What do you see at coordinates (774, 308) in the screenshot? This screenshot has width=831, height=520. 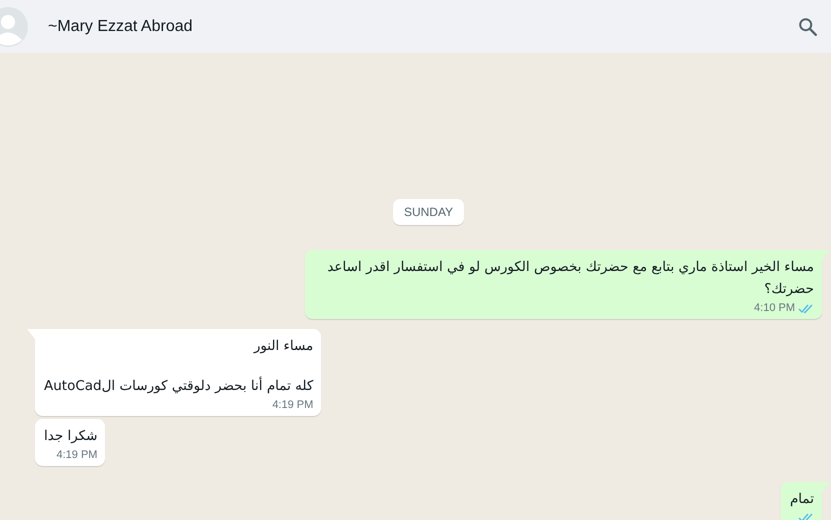 I see `message-time: 4:10 PM` at bounding box center [774, 308].